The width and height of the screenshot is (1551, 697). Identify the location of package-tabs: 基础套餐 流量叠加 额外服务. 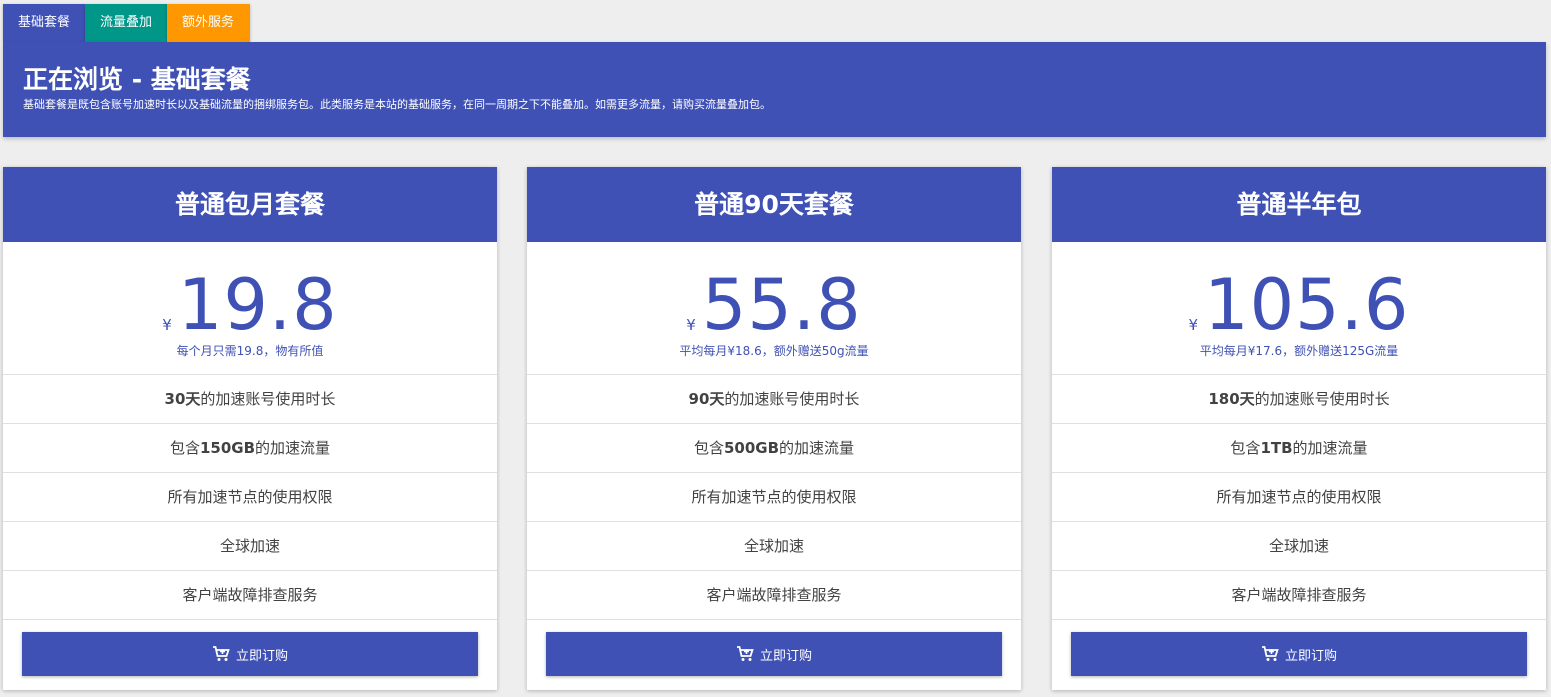
(126, 23).